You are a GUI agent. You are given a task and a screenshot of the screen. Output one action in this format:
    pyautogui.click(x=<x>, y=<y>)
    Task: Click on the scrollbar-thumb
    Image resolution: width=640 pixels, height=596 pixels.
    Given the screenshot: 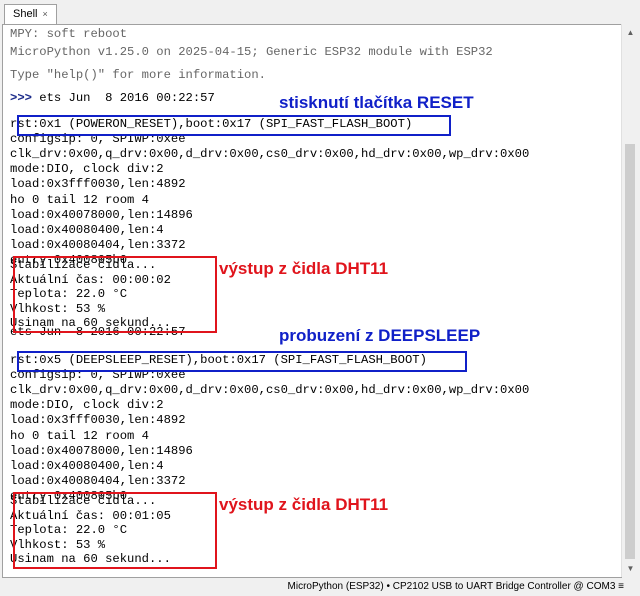 What is the action you would take?
    pyautogui.click(x=630, y=351)
    